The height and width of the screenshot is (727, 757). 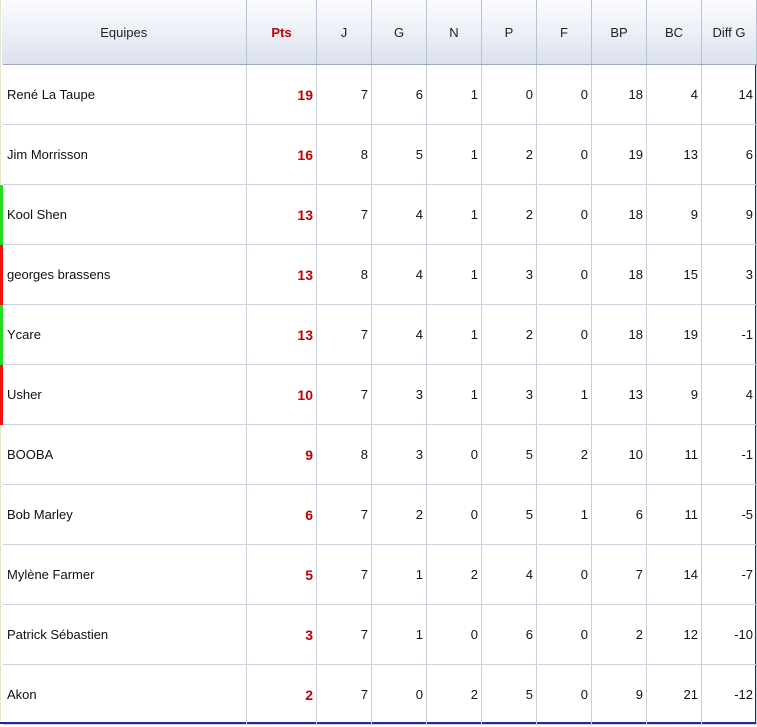 What do you see at coordinates (619, 574) in the screenshot?
I see `goals-for-cell: 7` at bounding box center [619, 574].